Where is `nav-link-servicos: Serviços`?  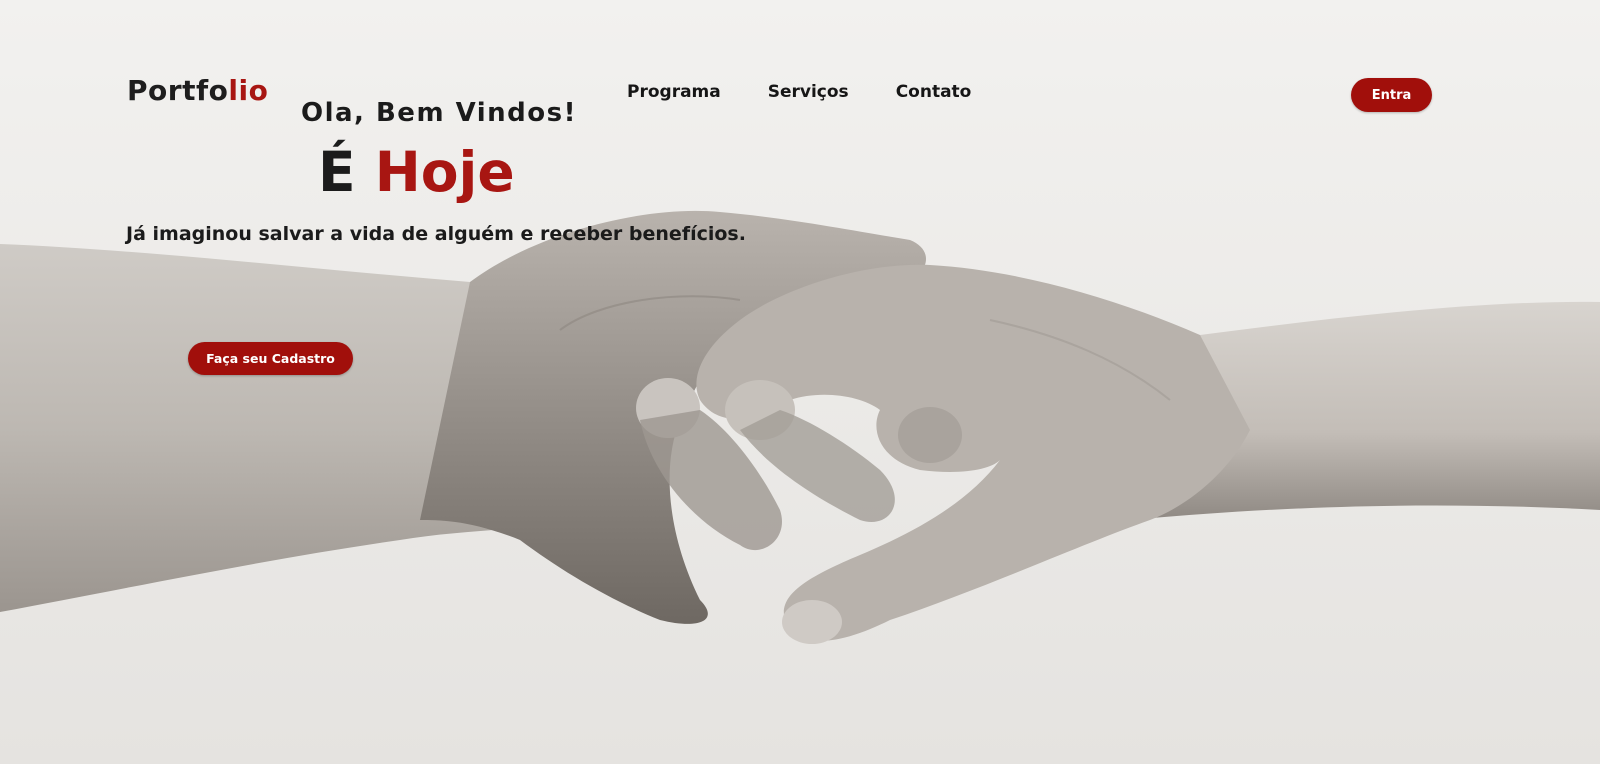
nav-link-servicos: Serviços is located at coordinates (808, 92).